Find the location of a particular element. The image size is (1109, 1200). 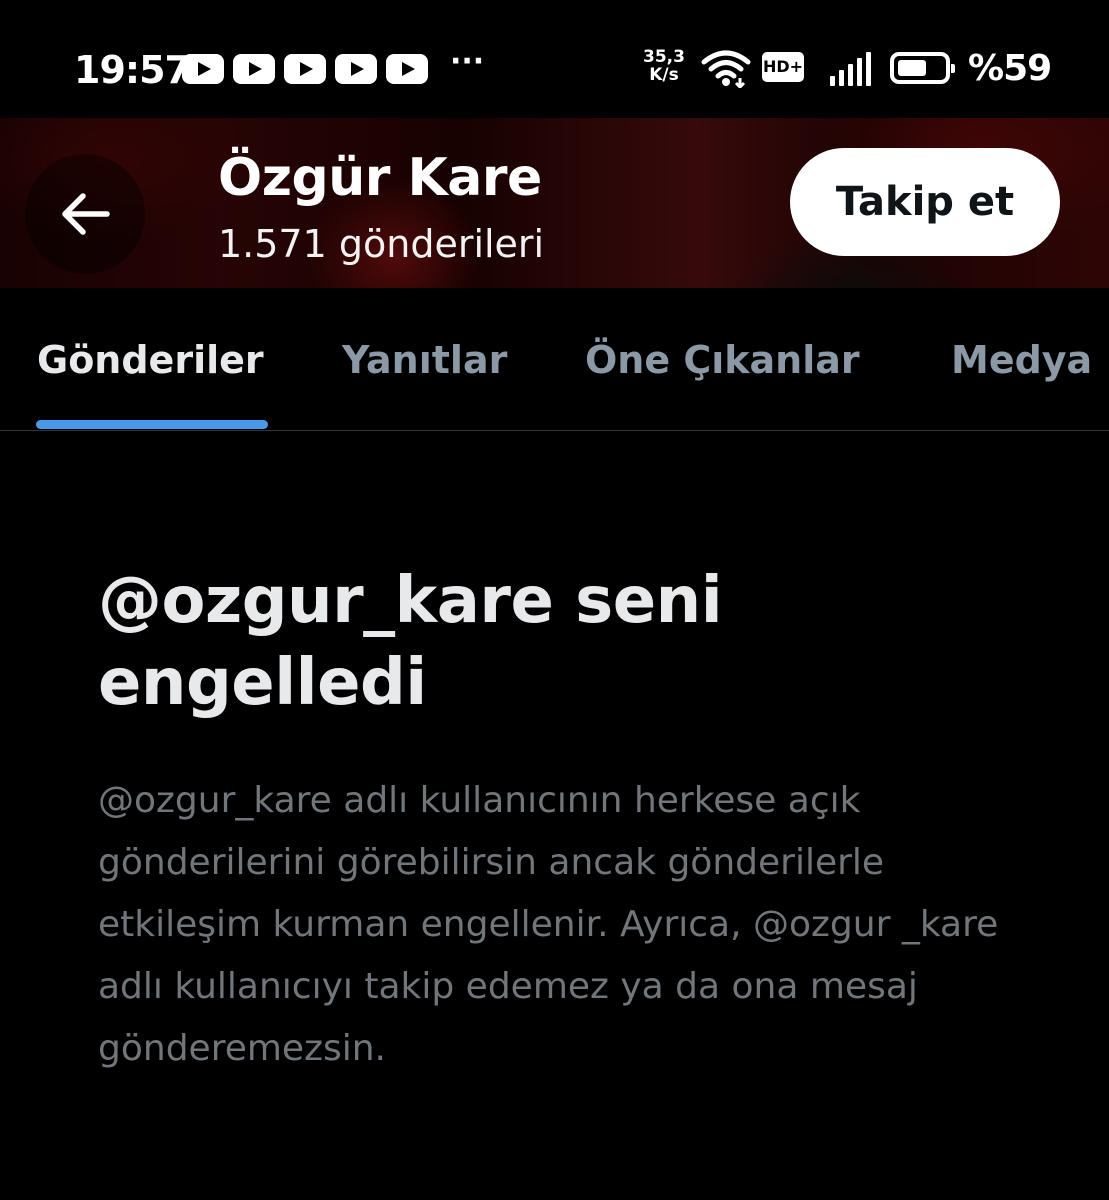

network-speed: 35,3 K/s is located at coordinates (664, 66).